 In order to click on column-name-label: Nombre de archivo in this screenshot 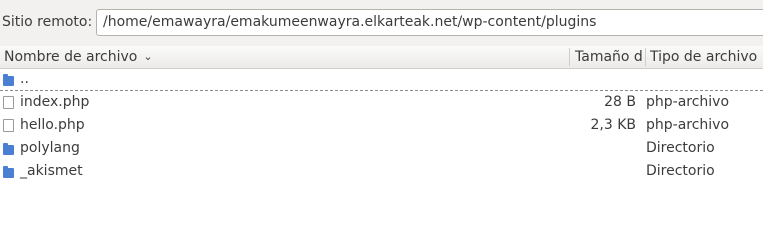, I will do `click(71, 57)`.